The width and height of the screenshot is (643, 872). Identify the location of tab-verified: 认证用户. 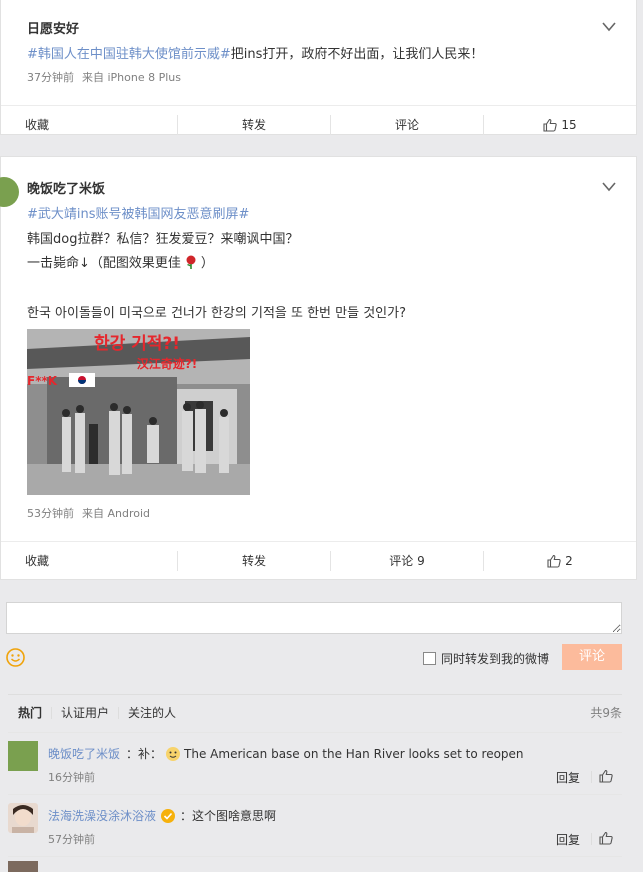
(84, 712).